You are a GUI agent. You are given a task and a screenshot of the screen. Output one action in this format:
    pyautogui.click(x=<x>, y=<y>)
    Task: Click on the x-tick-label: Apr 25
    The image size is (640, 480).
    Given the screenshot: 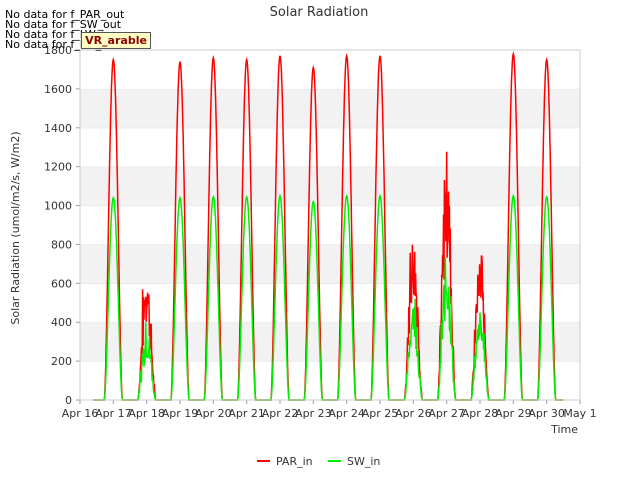 What is the action you would take?
    pyautogui.click(x=380, y=413)
    